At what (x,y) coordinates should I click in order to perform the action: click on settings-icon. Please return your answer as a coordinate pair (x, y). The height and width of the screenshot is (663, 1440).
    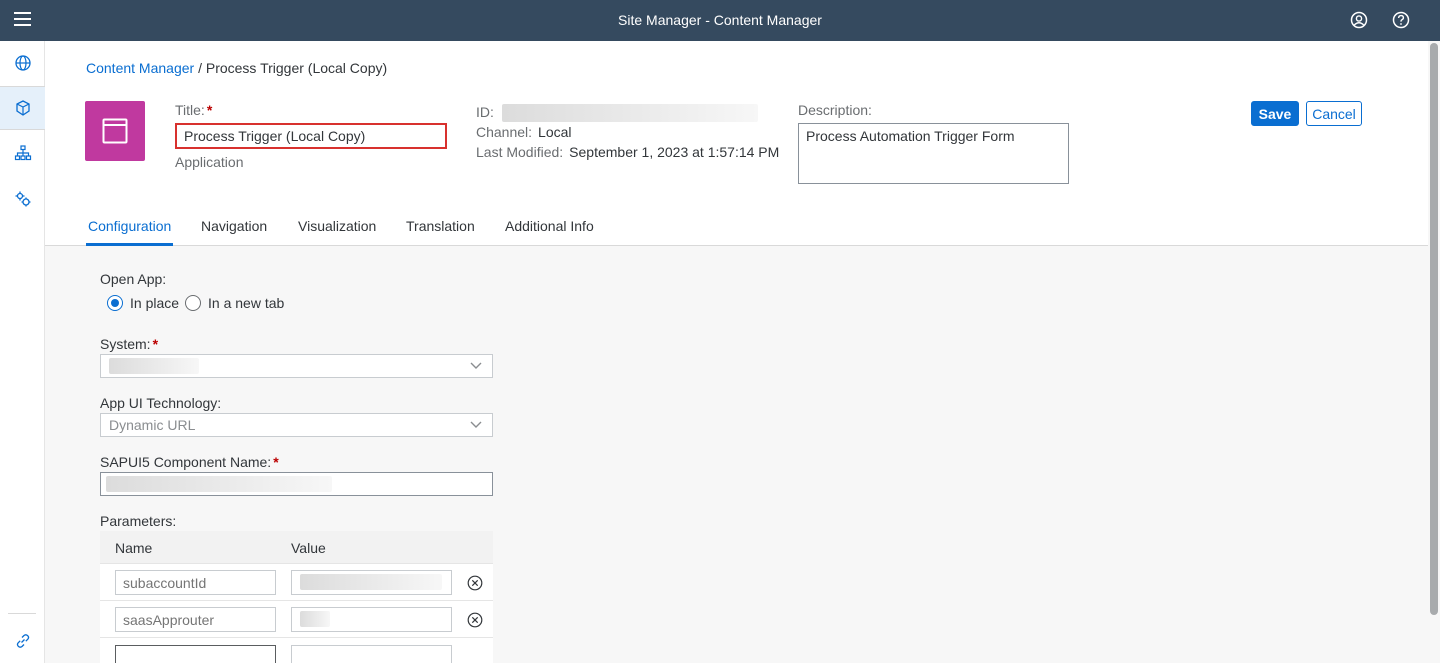
    Looking at the image, I should click on (22, 199).